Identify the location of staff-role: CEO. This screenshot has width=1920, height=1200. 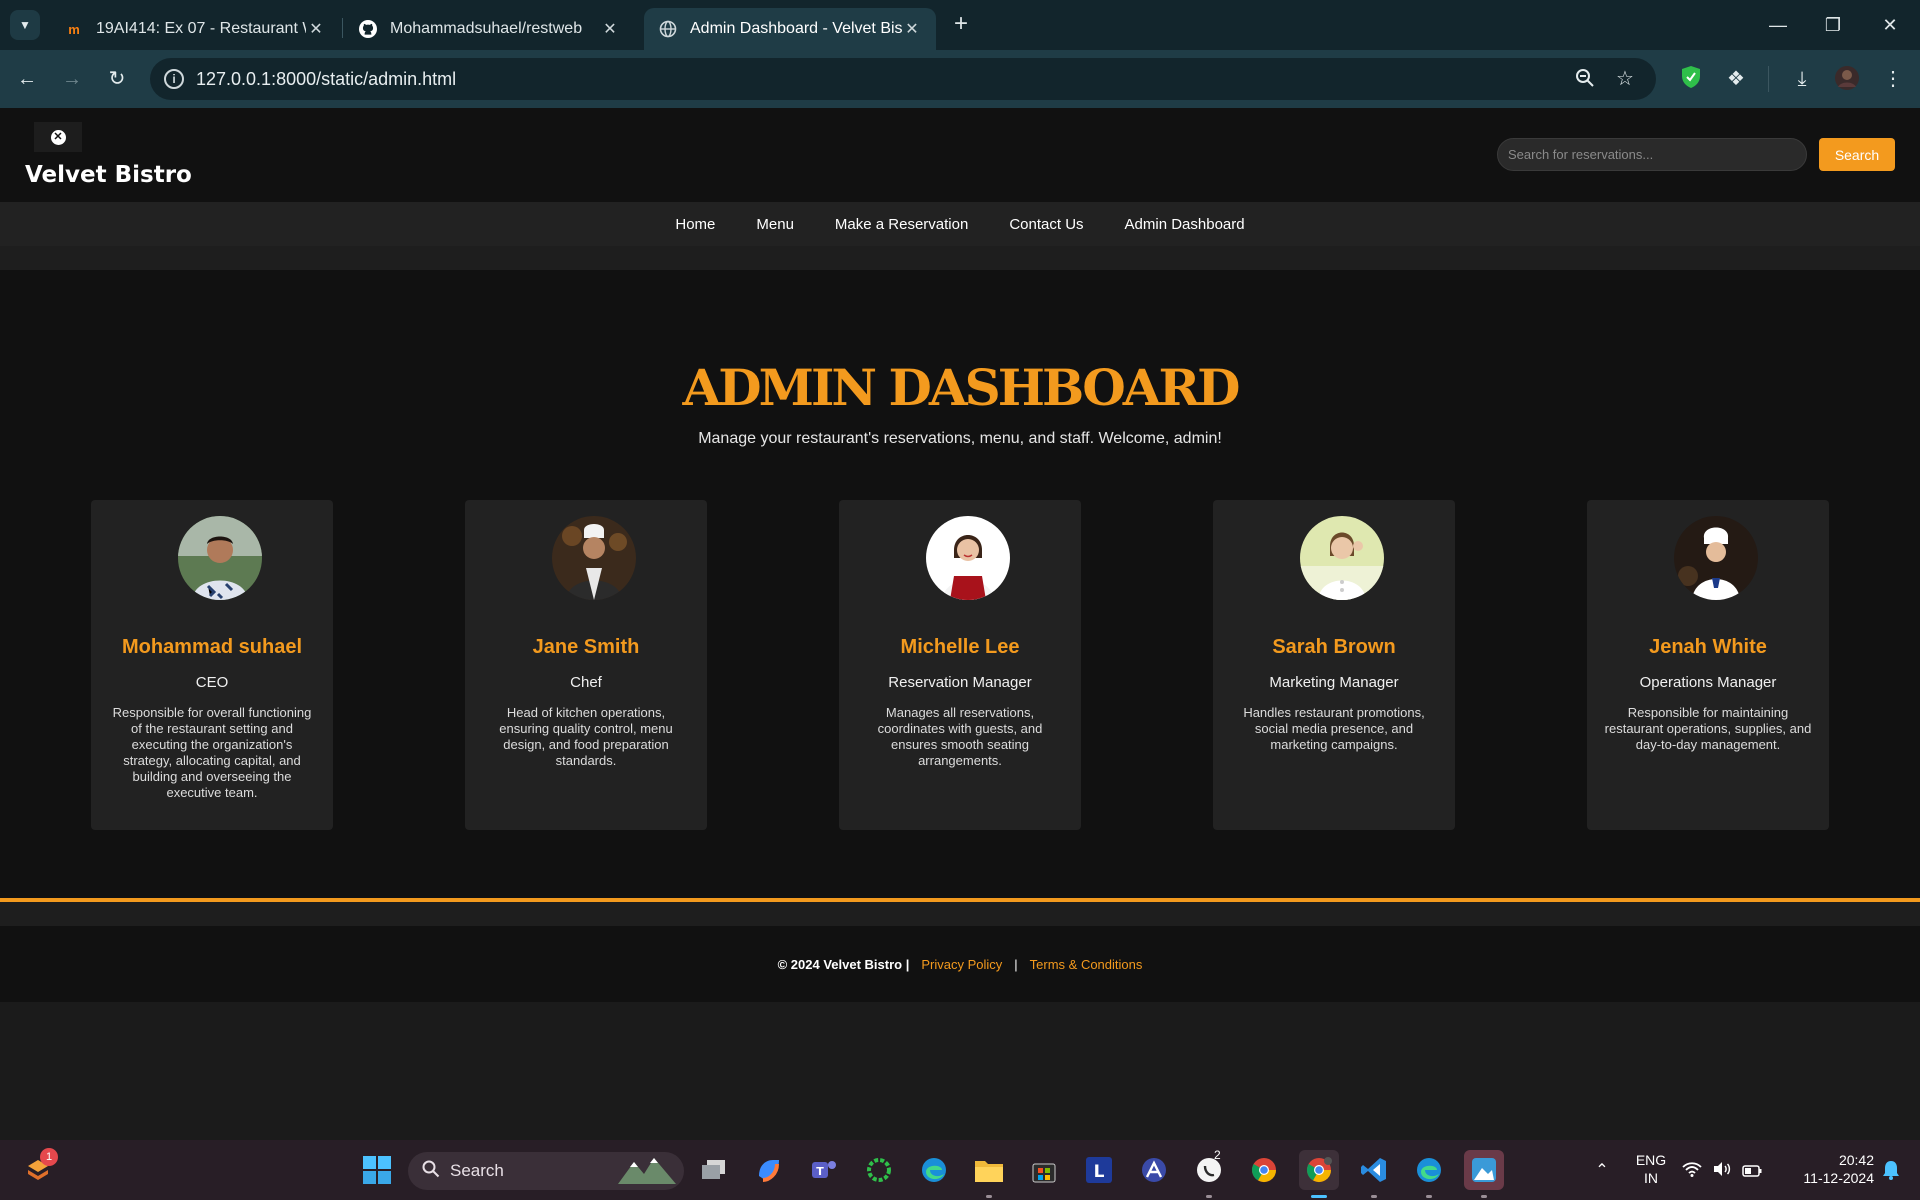
(212, 682).